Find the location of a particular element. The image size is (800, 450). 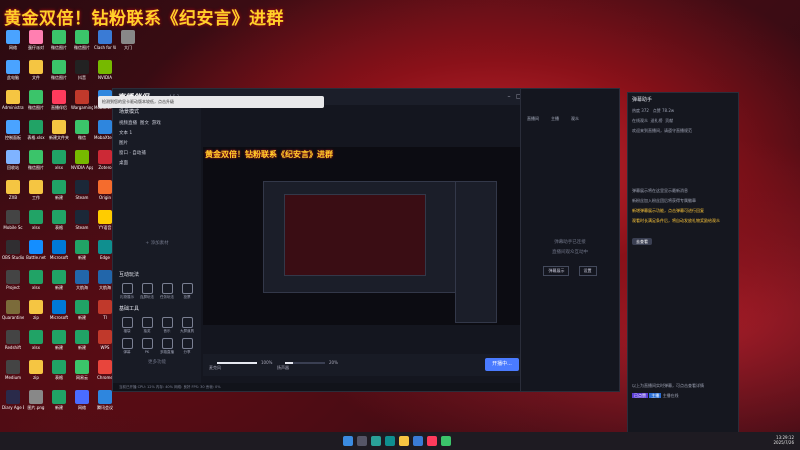

source-row-desktop: 桌面 is located at coordinates (157, 163).